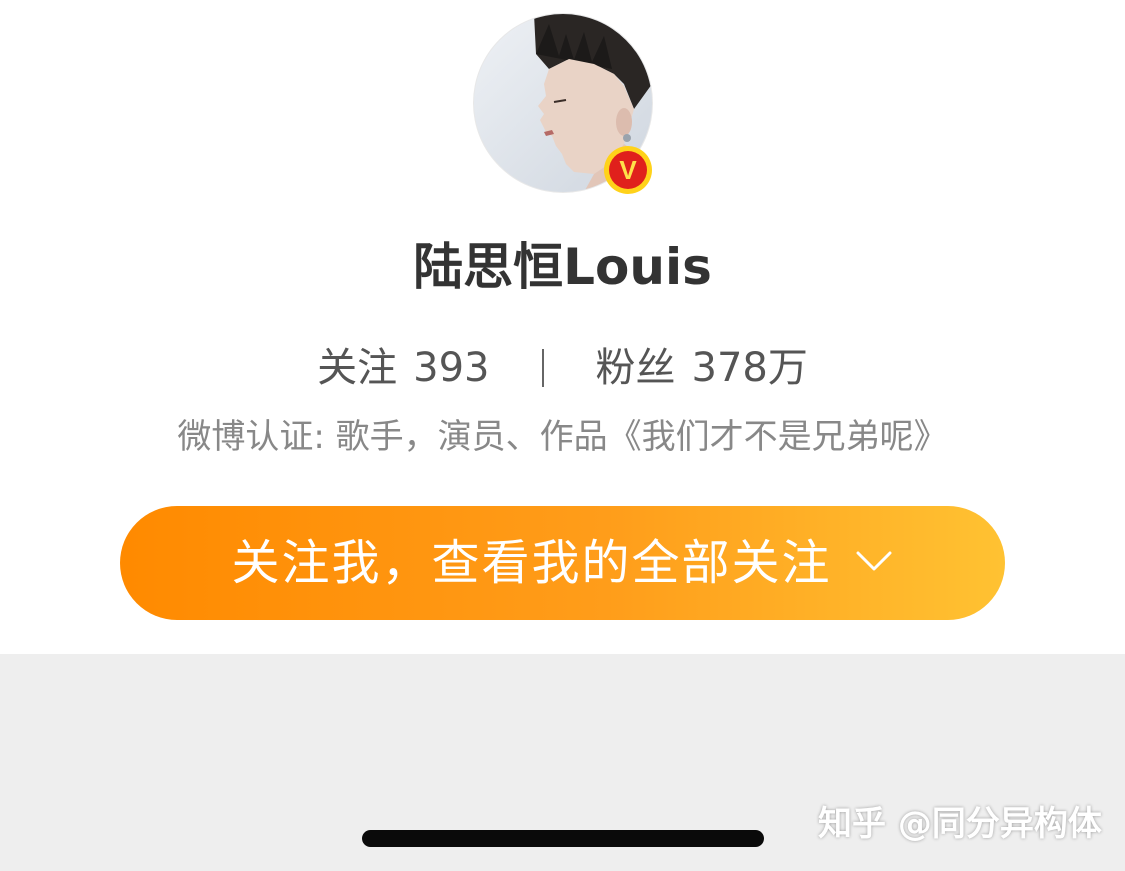  Describe the element at coordinates (357, 368) in the screenshot. I see `following-label: 关注` at that location.